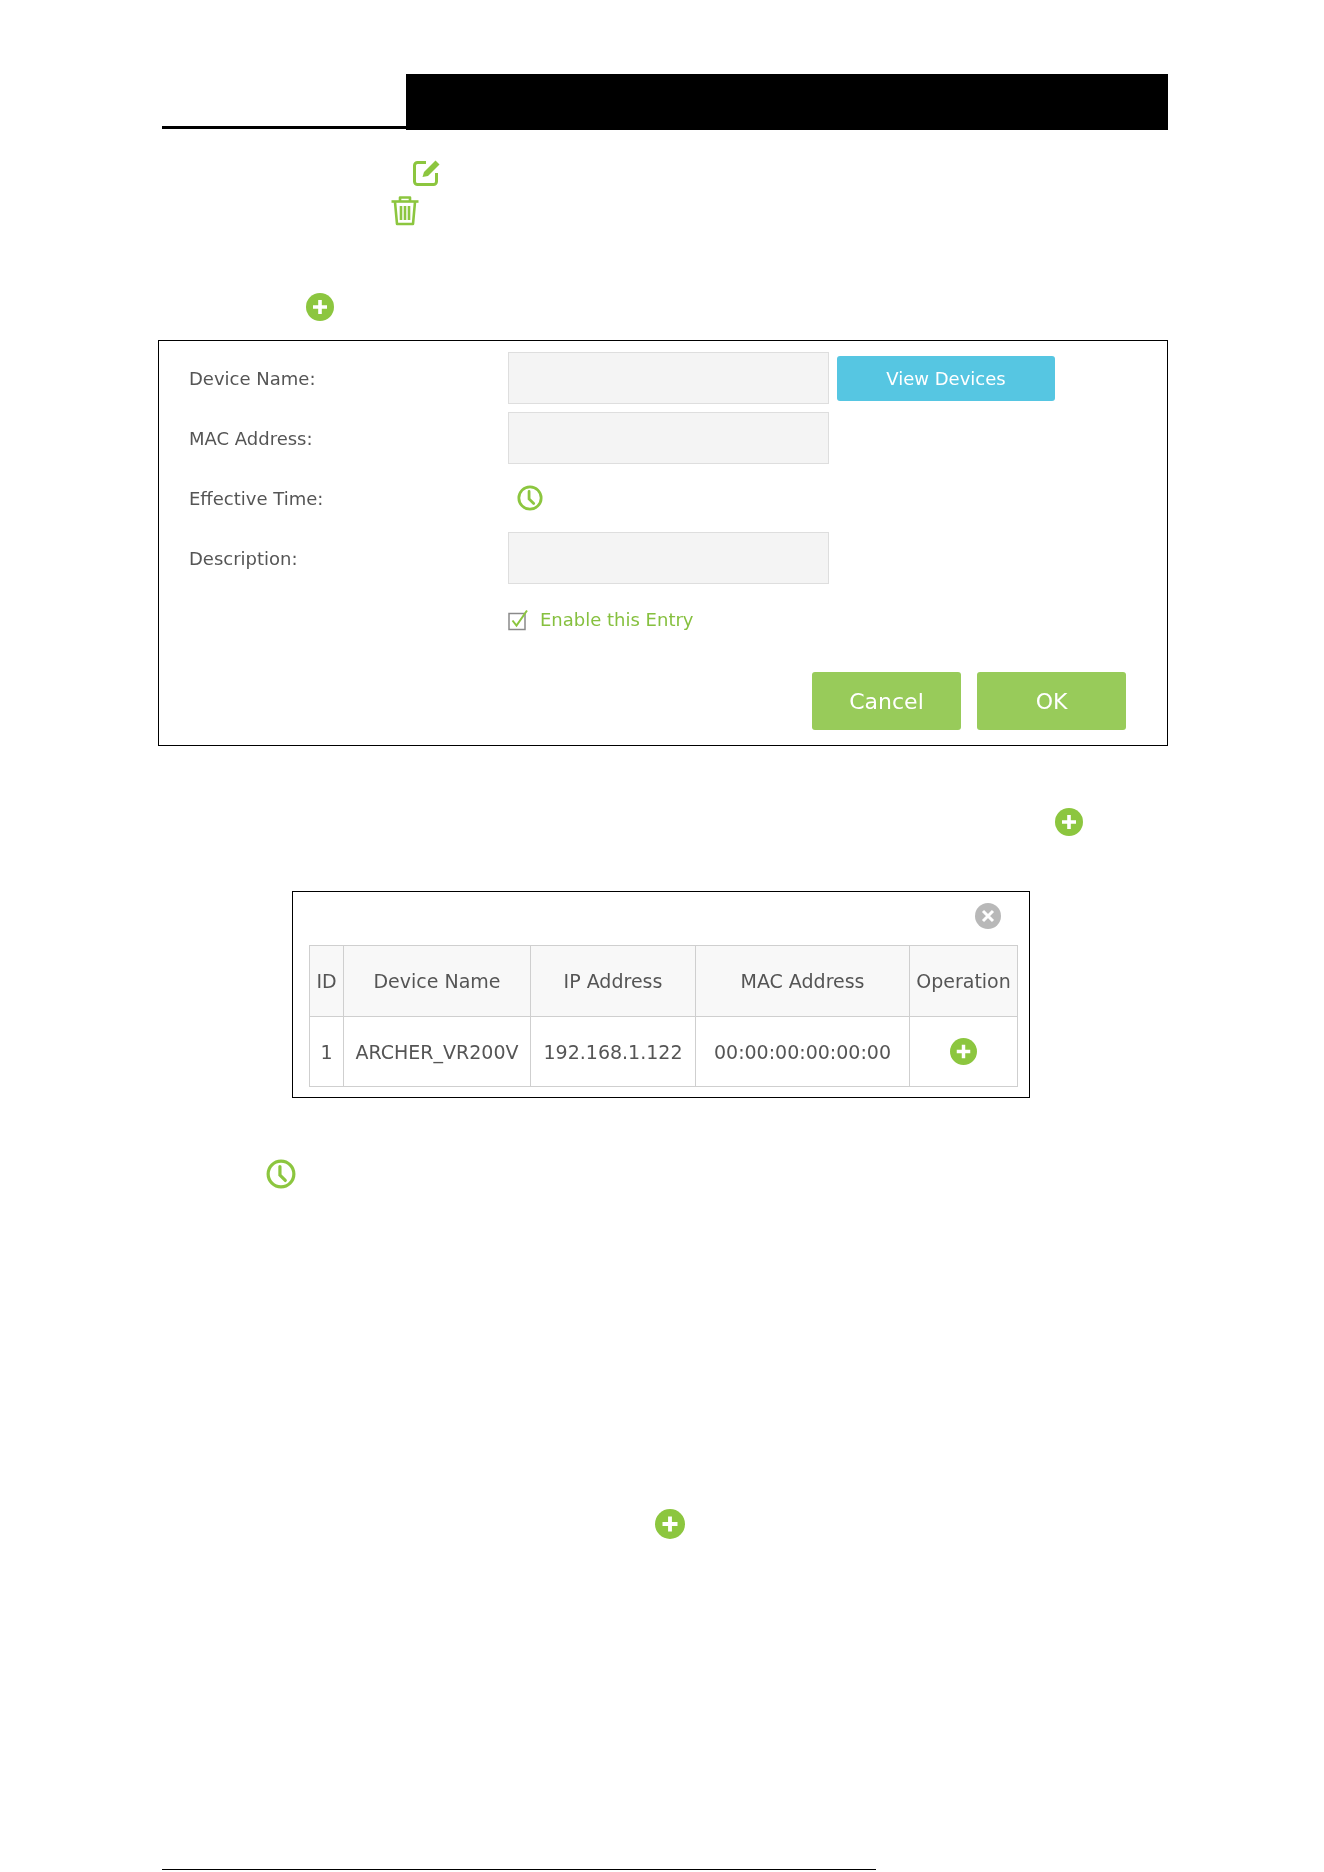 Image resolution: width=1324 pixels, height=1872 pixels. What do you see at coordinates (617, 620) in the screenshot?
I see `checkbox-label: Enable this Entry` at bounding box center [617, 620].